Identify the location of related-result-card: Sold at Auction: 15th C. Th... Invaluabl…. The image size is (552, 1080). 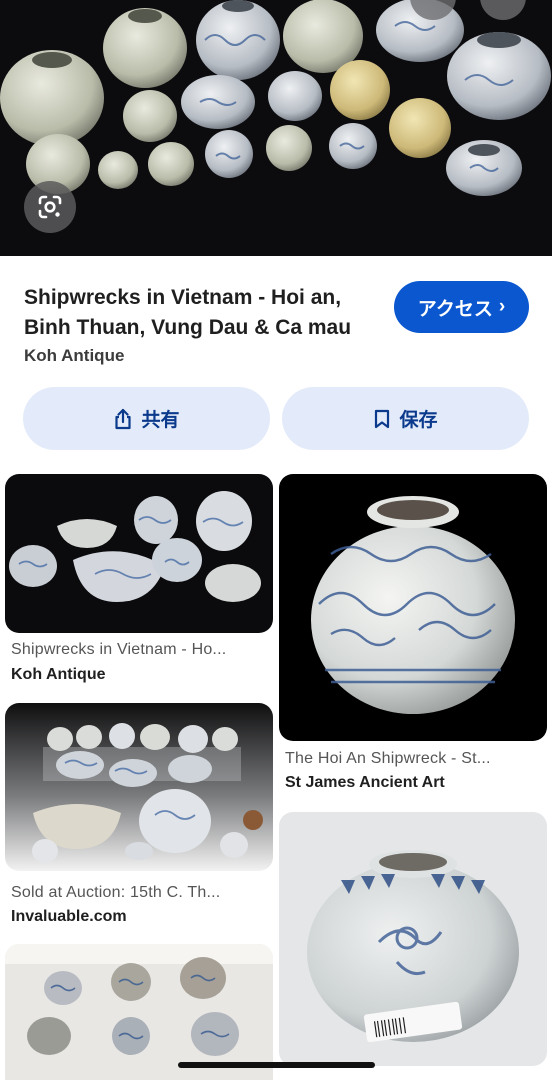
(139, 815).